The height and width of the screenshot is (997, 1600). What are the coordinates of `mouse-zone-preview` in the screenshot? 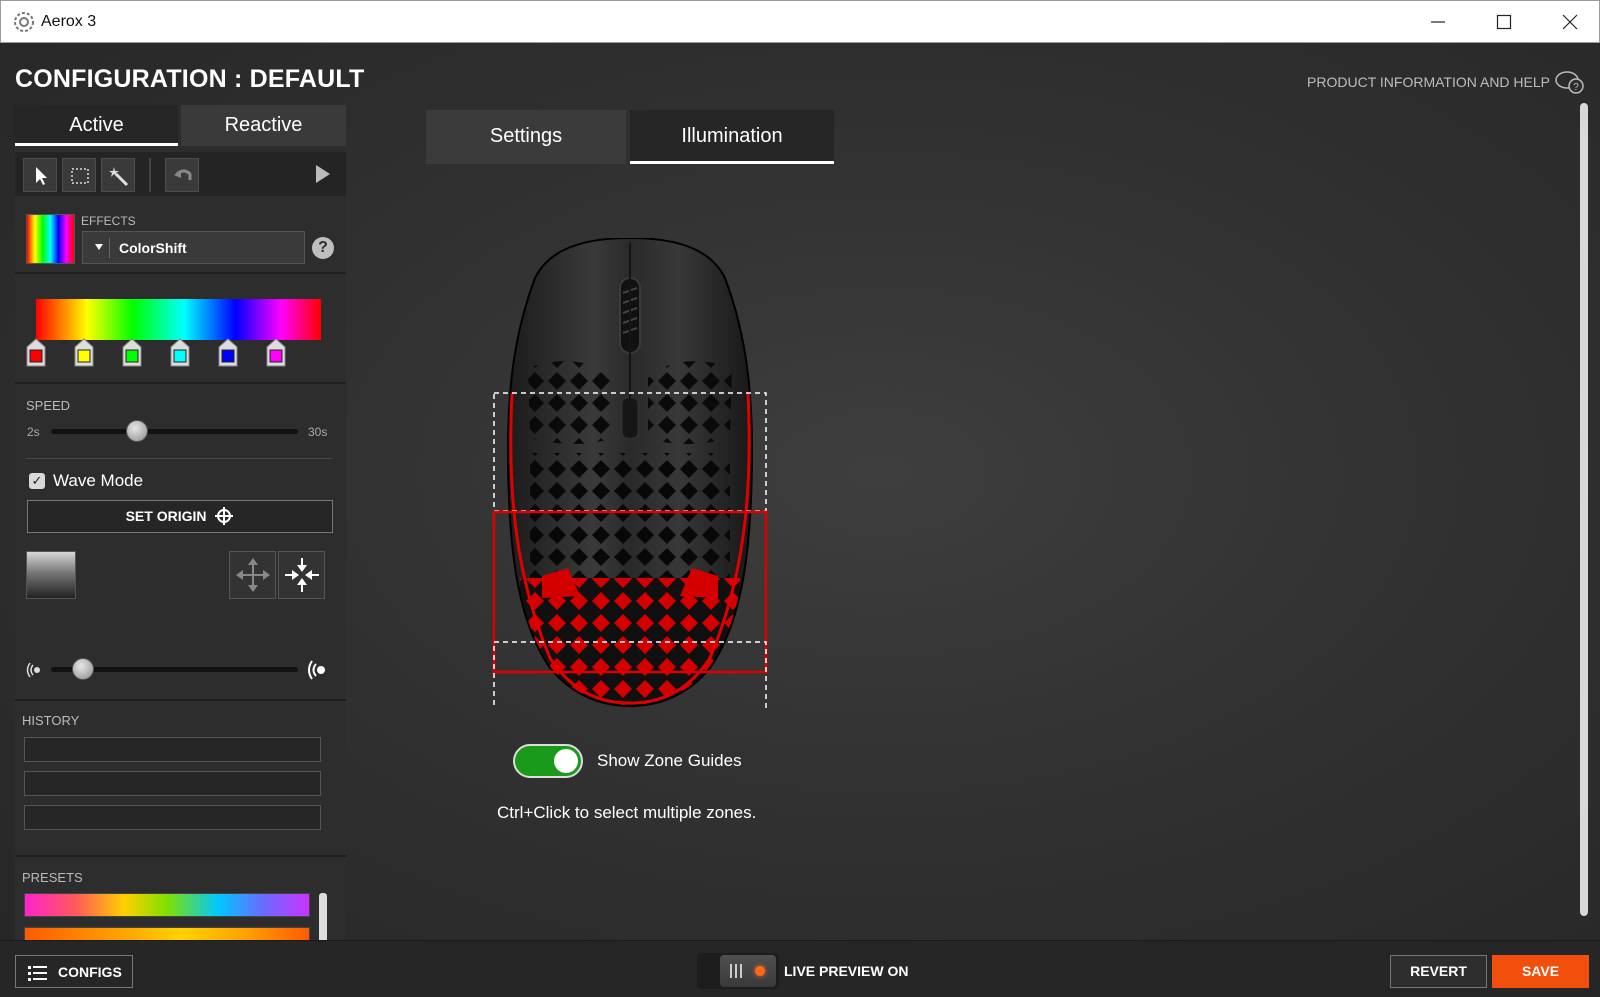 It's located at (630, 473).